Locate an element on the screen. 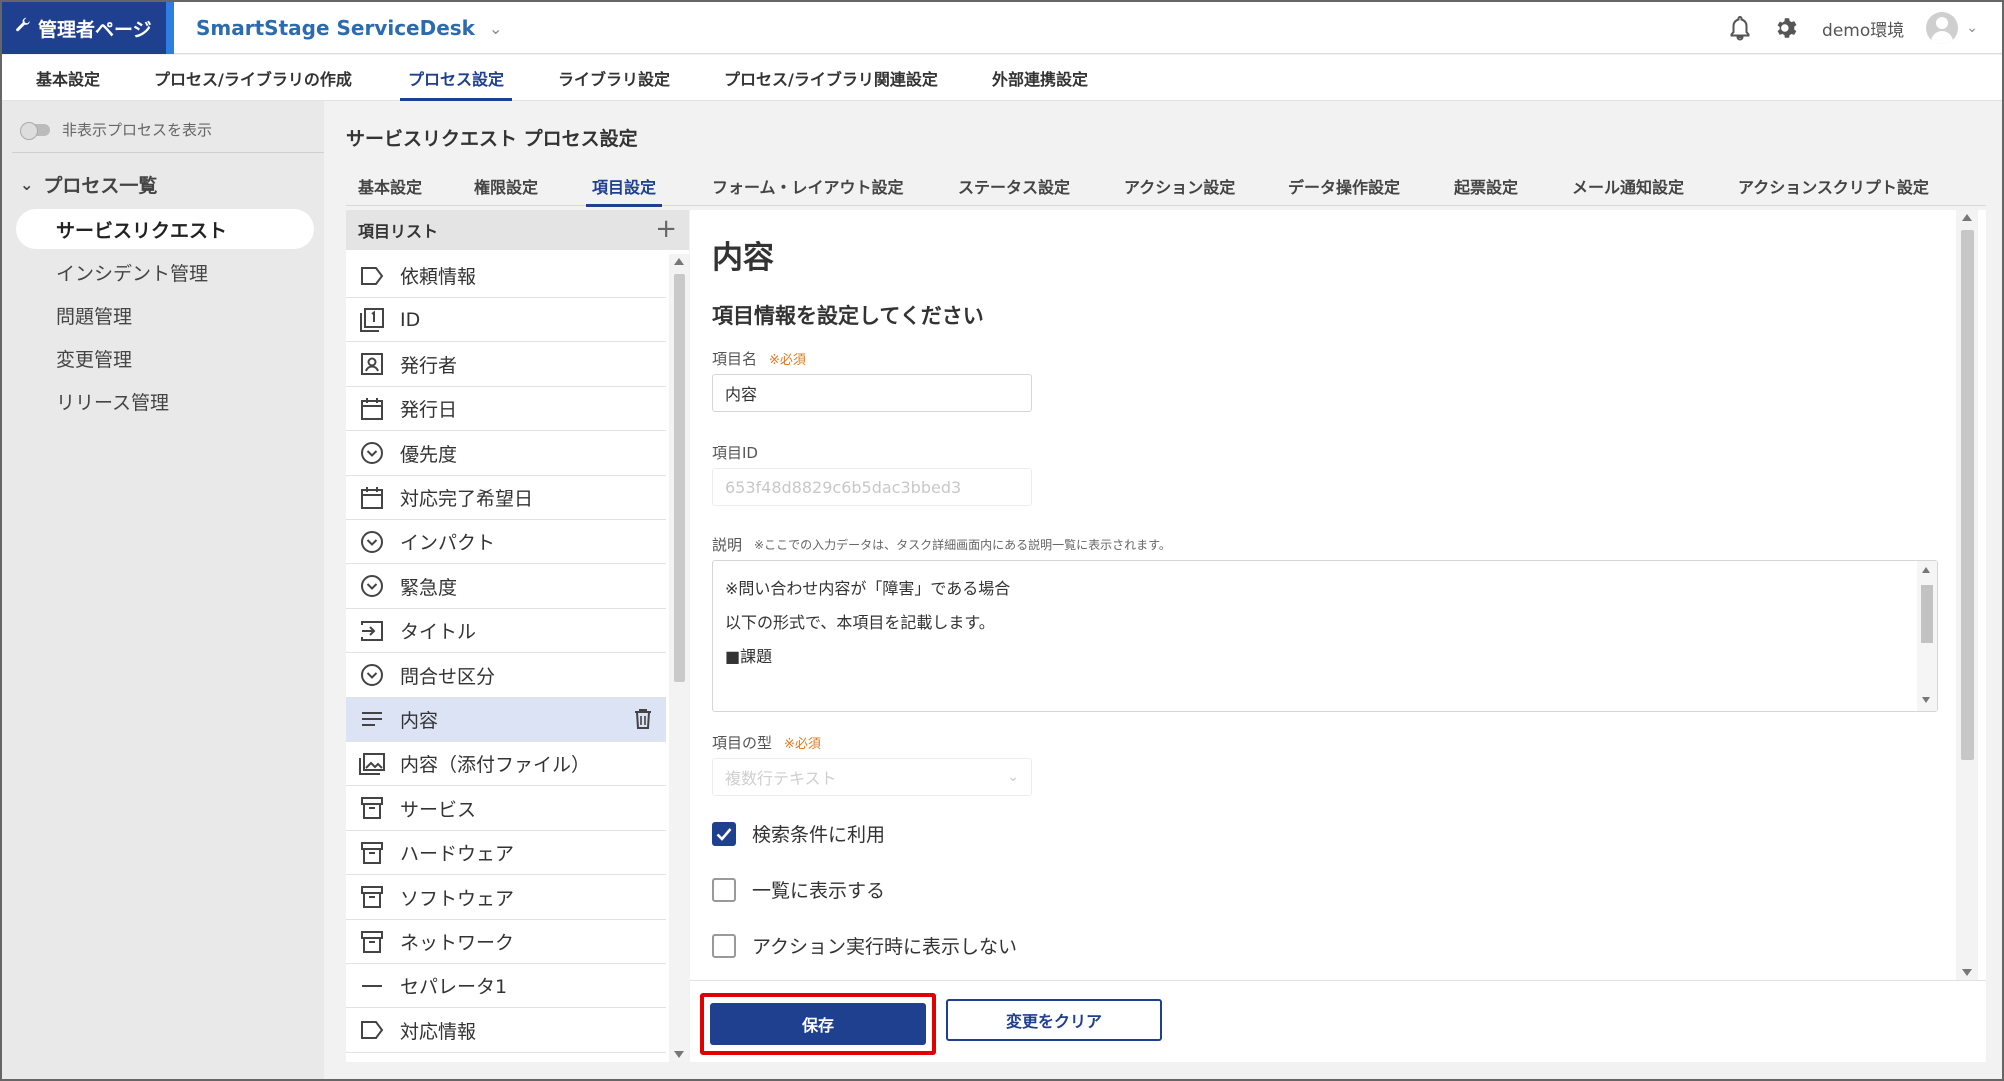 This screenshot has height=1081, width=2004. list-item-label: インパクト is located at coordinates (448, 543).